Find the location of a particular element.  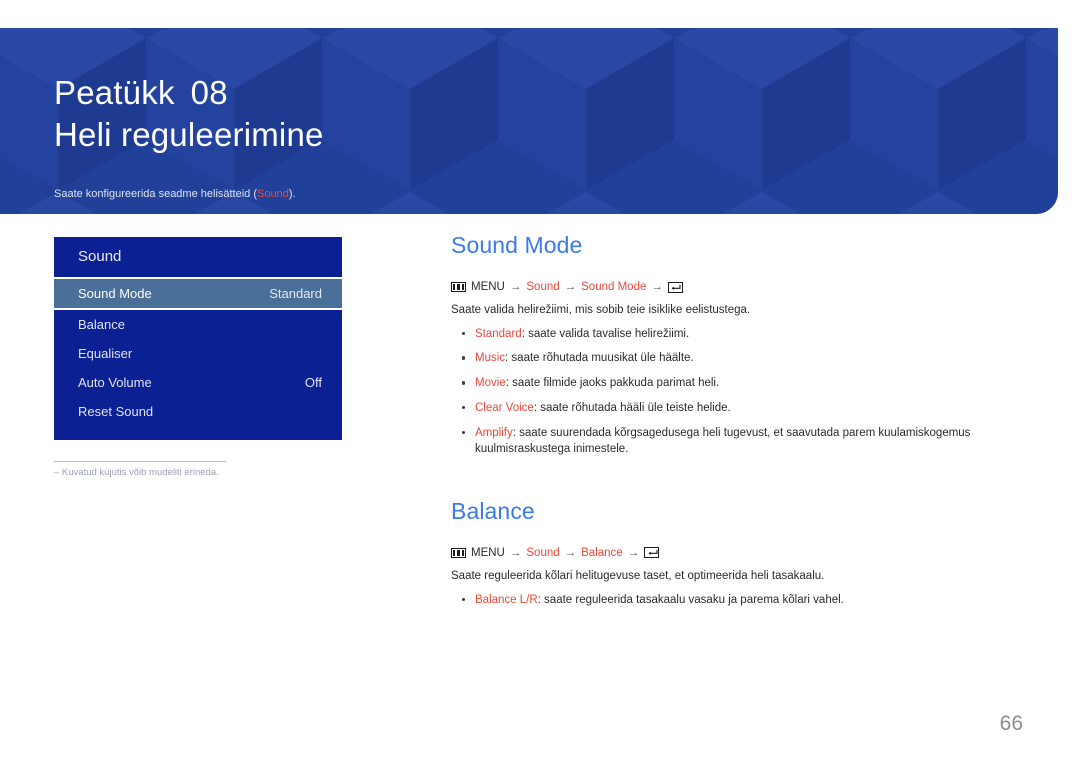

bullet-keyword: Balance L/R is located at coordinates (506, 599).